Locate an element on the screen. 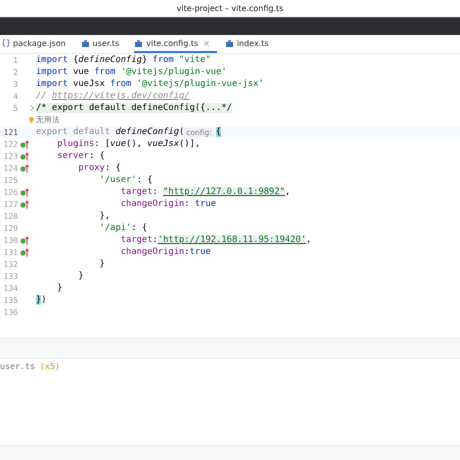  line-number: 2 is located at coordinates (15, 72).